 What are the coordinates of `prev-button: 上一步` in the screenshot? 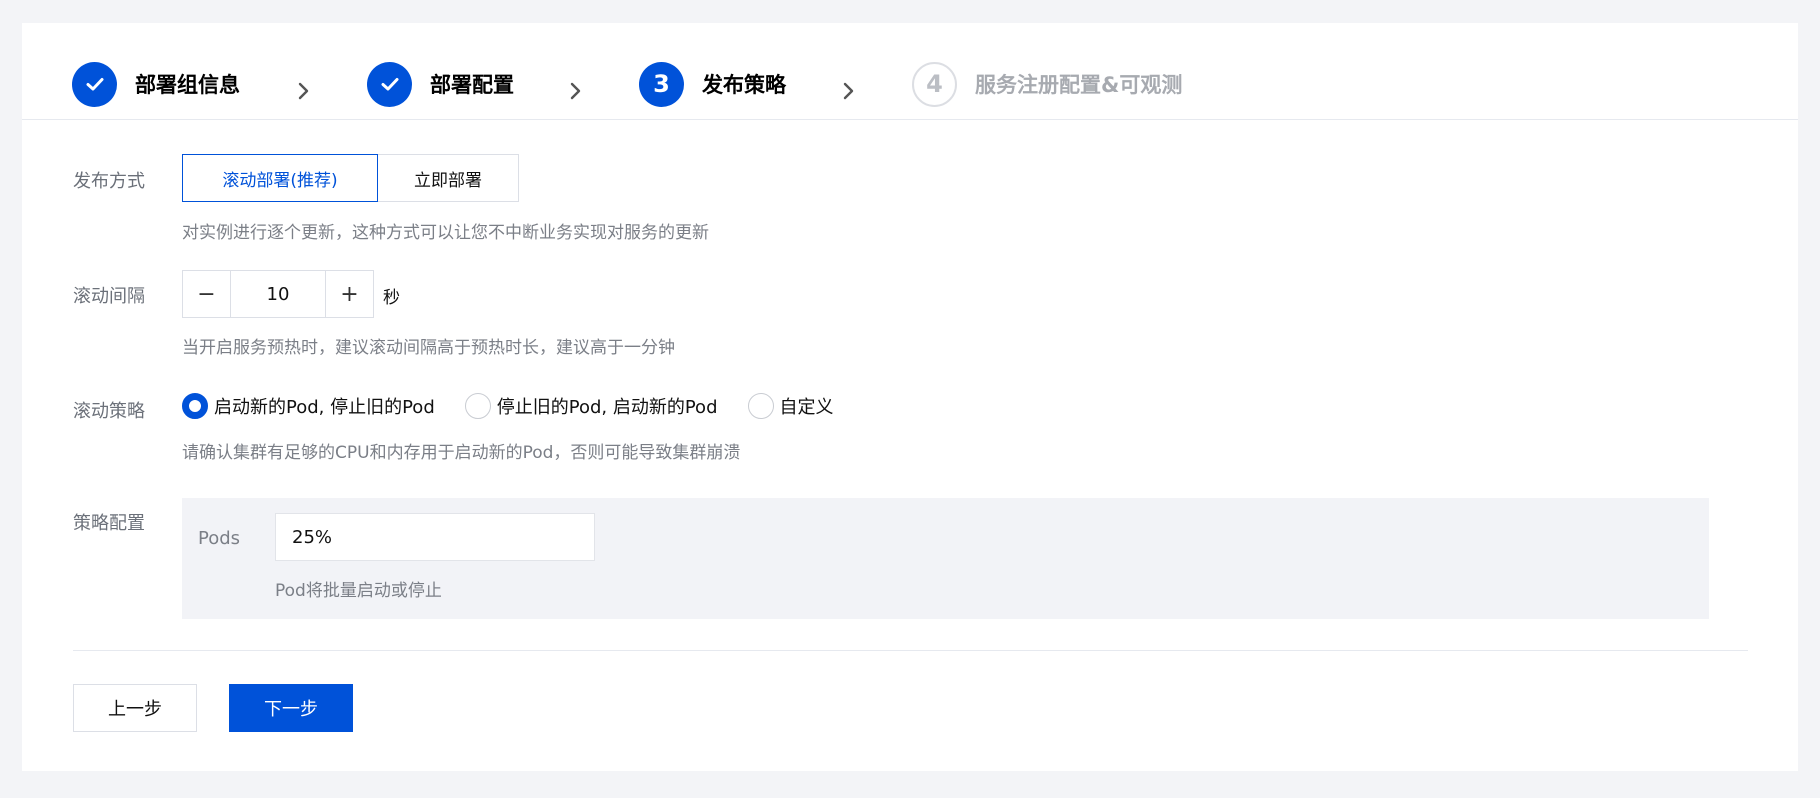 It's located at (135, 708).